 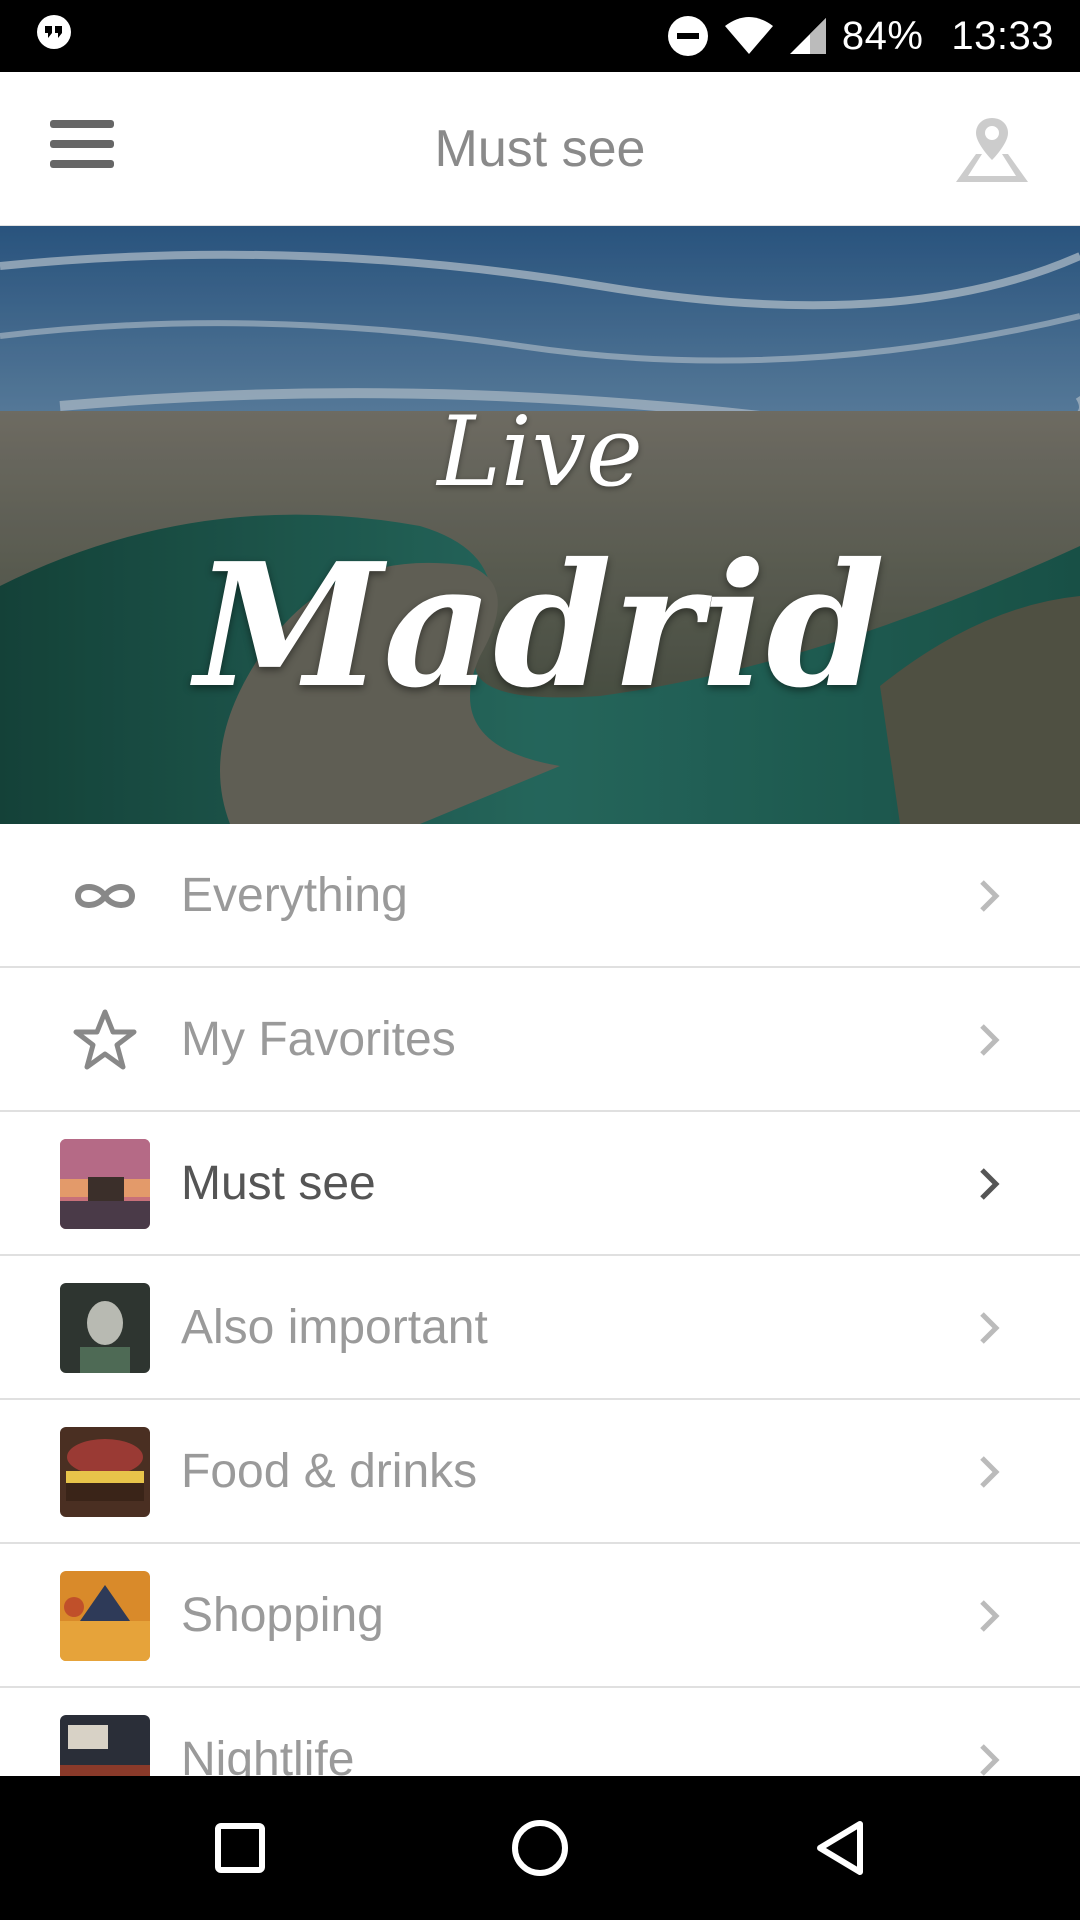 What do you see at coordinates (105, 1616) in the screenshot?
I see `market-thumbnail` at bounding box center [105, 1616].